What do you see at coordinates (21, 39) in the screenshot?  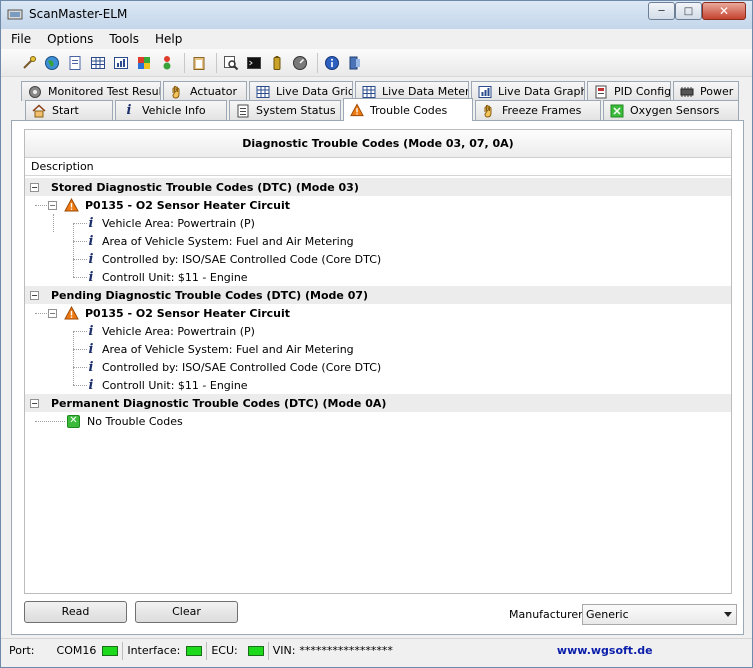 I see `menu-file: File` at bounding box center [21, 39].